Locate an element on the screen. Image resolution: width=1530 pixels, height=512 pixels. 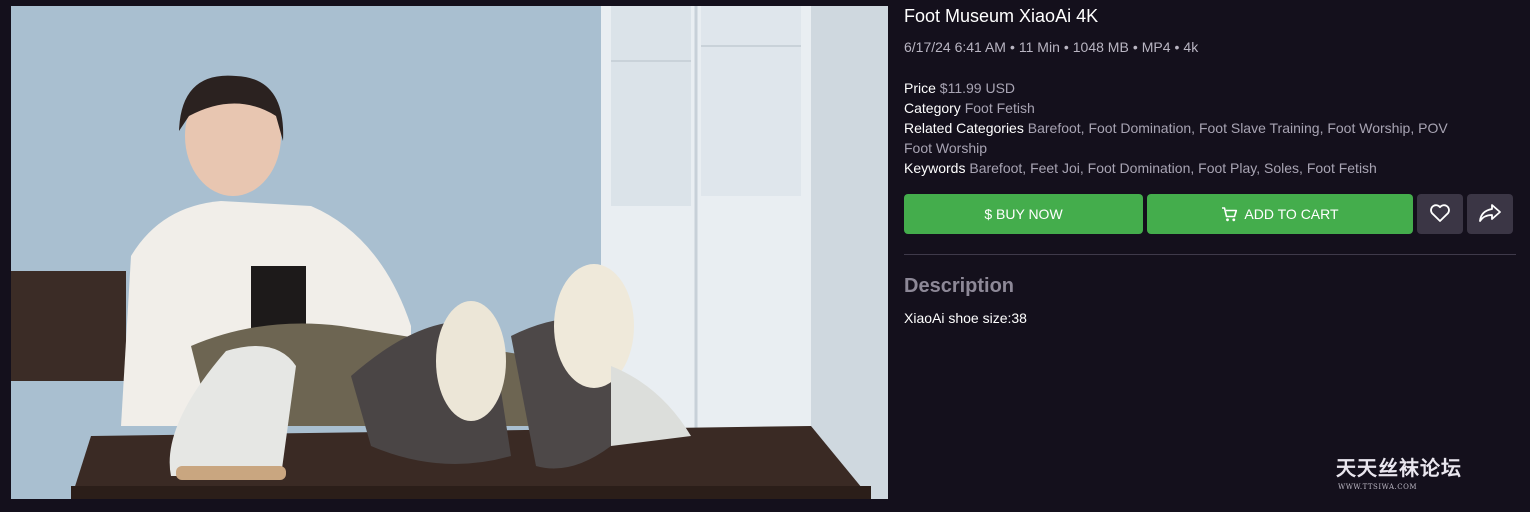
category-row: Category Foot Fetish is located at coordinates (1210, 108).